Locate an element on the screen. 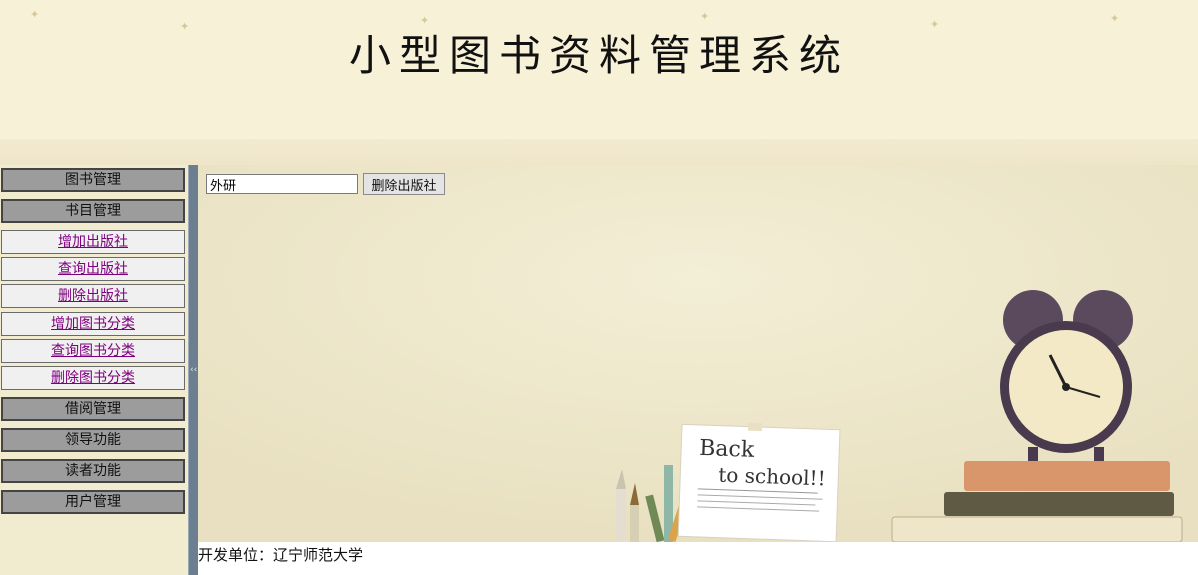  back-to-school-note: Back to school!! is located at coordinates (759, 482).